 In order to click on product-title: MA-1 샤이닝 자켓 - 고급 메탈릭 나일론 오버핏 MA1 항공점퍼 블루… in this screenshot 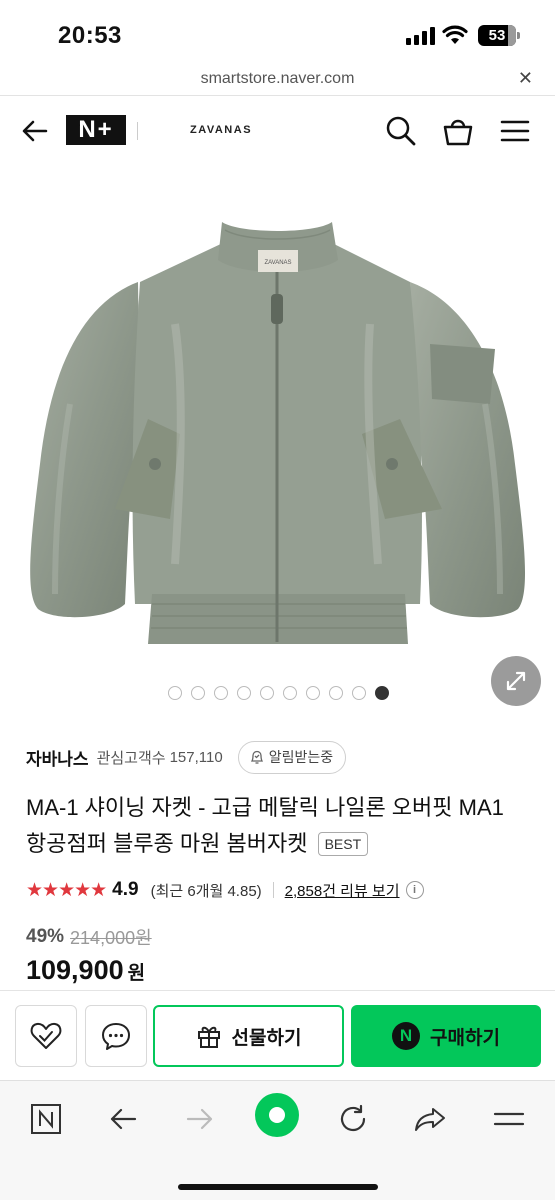, I will do `click(276, 826)`.